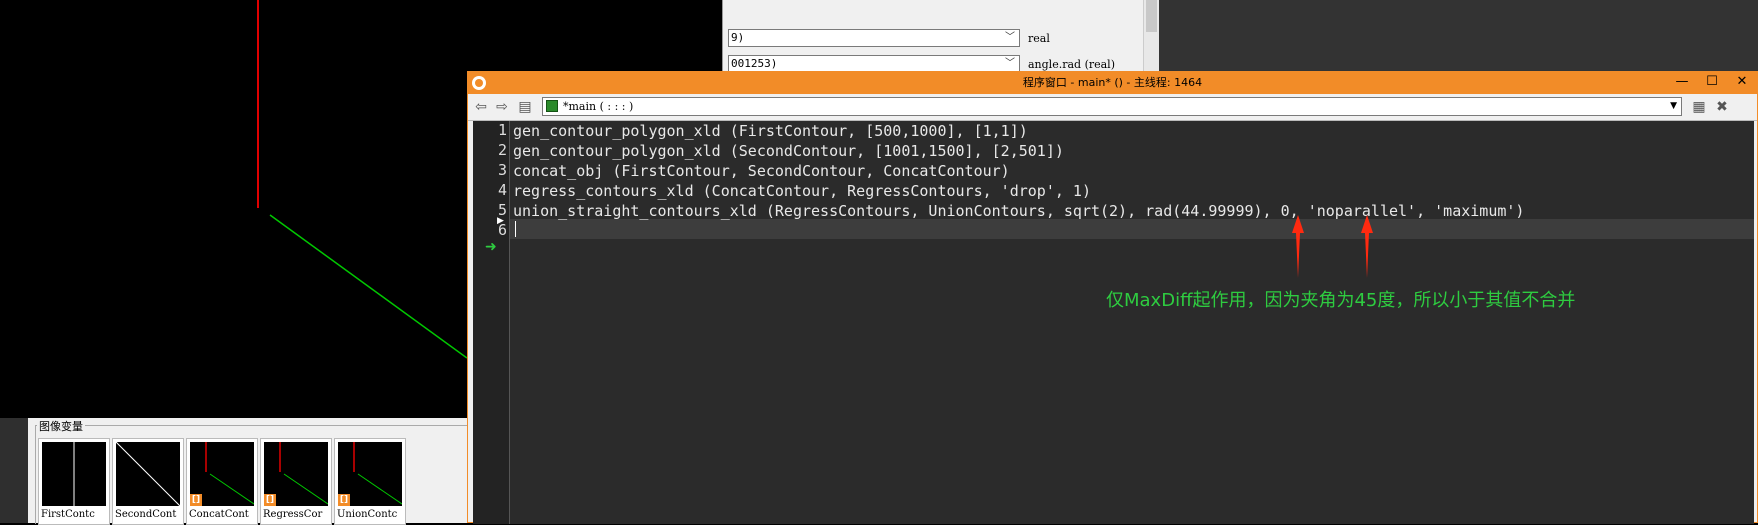 Image resolution: width=1758 pixels, height=525 pixels. Describe the element at coordinates (598, 106) in the screenshot. I see `procedure-name: *main ( : : : )` at that location.